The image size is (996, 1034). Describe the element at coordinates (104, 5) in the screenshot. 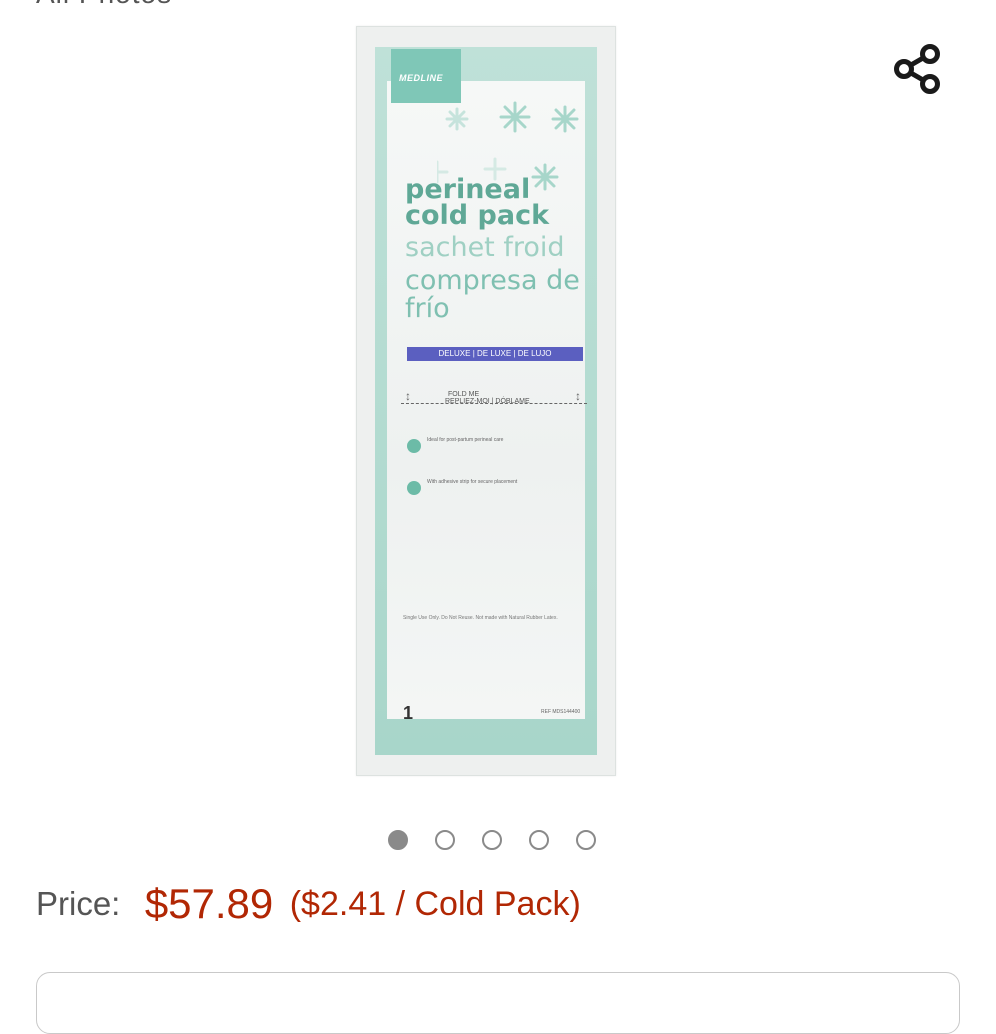

I see `photos-header-text: All Photos` at that location.